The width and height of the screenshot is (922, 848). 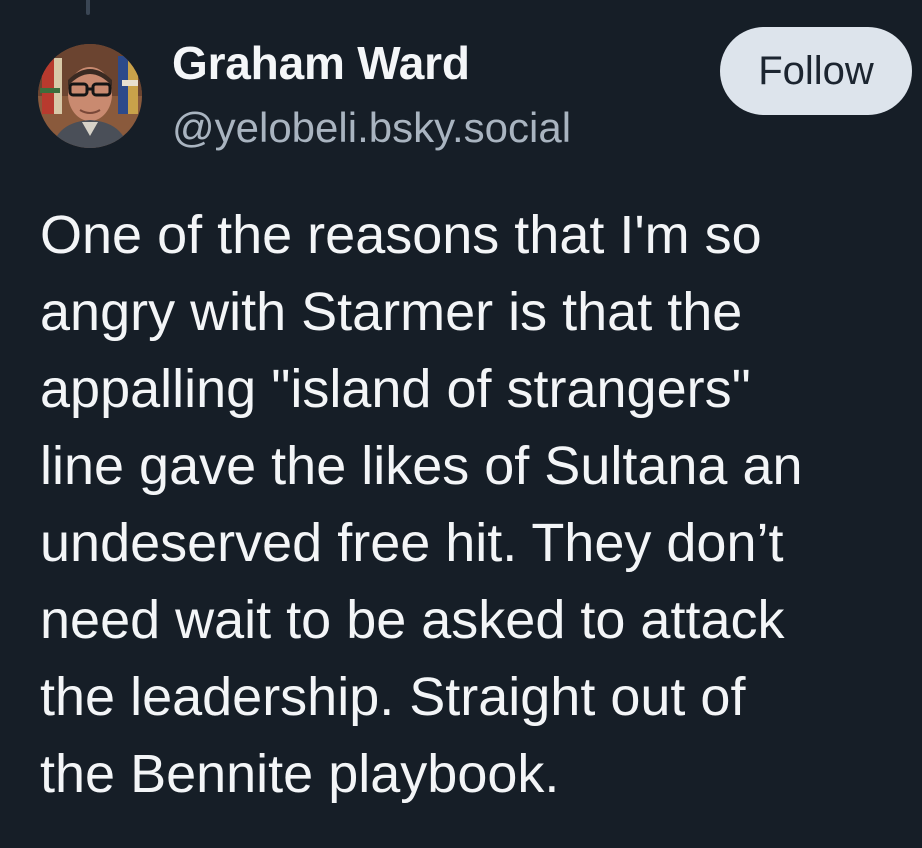 I want to click on post-text-line: appalling "island of strangers", so click(x=395, y=389).